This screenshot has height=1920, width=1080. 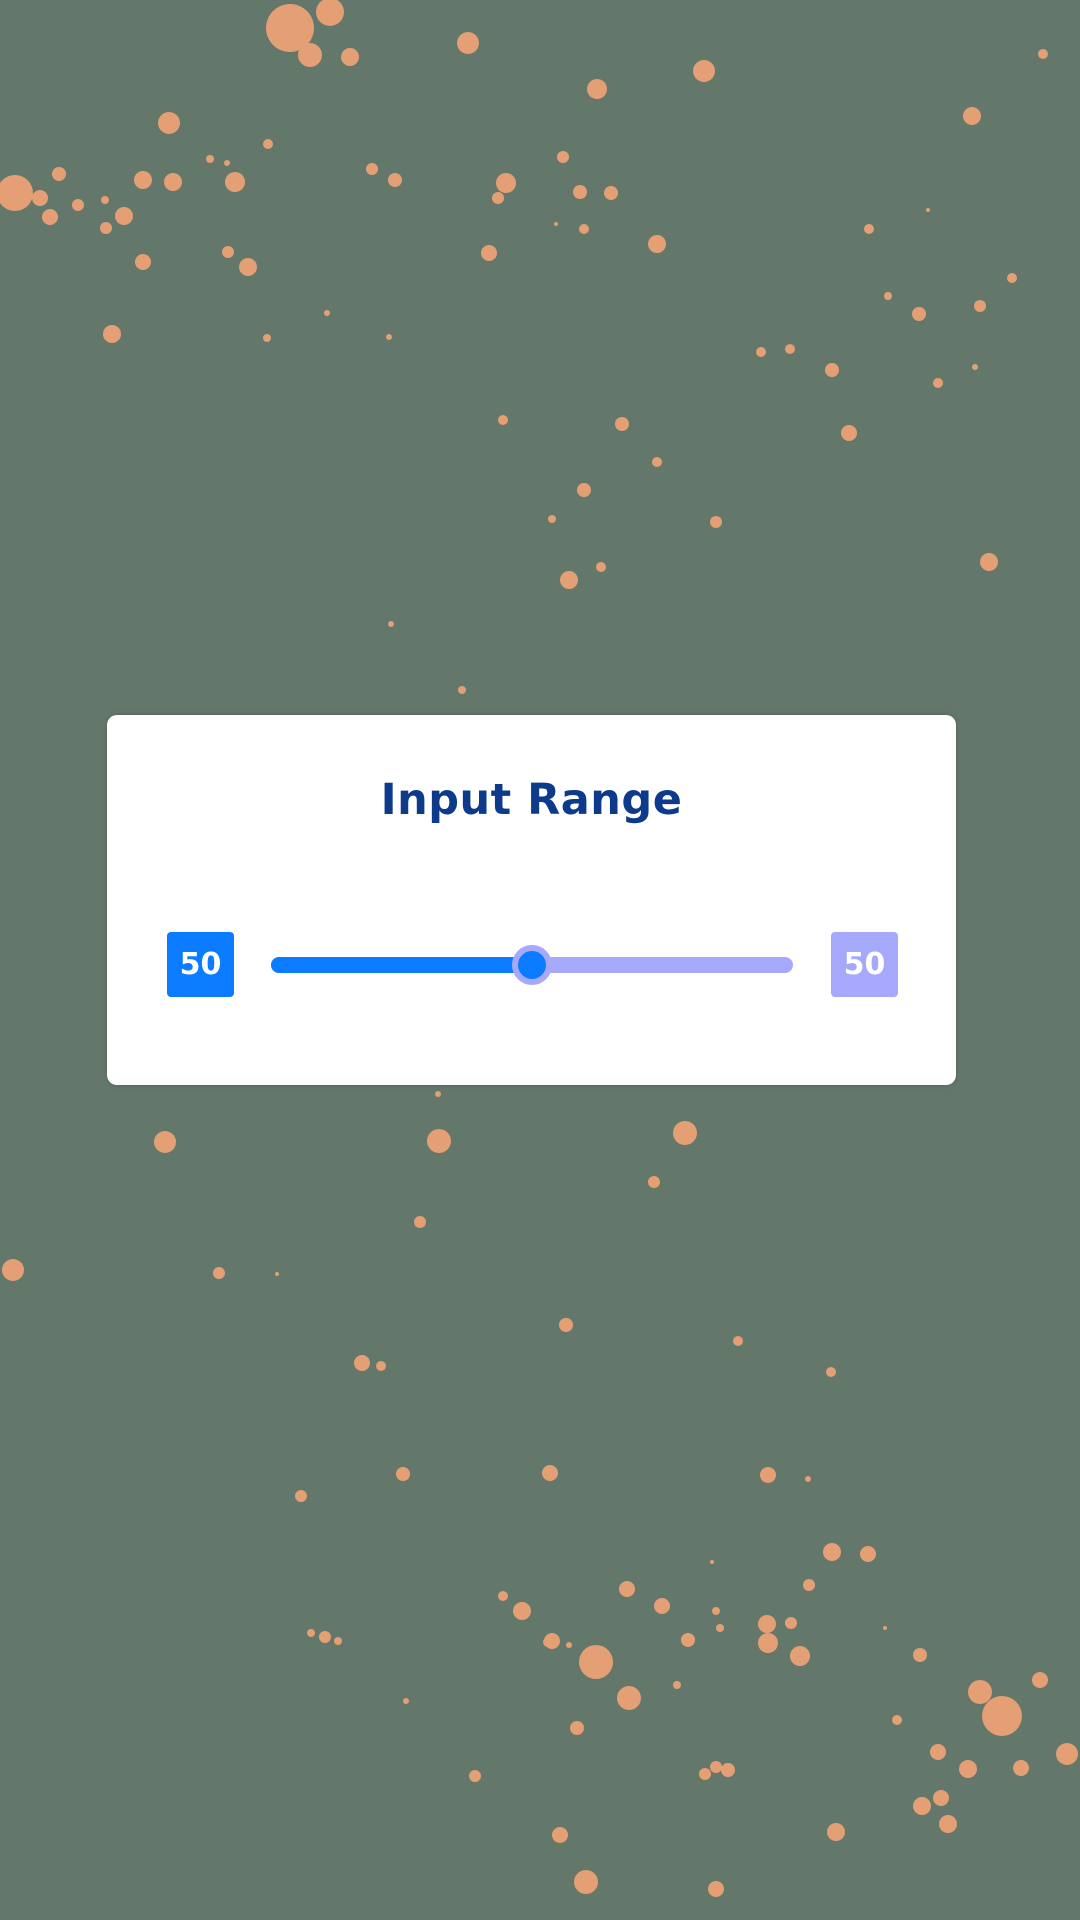 I want to click on range-slider, so click(x=532, y=965).